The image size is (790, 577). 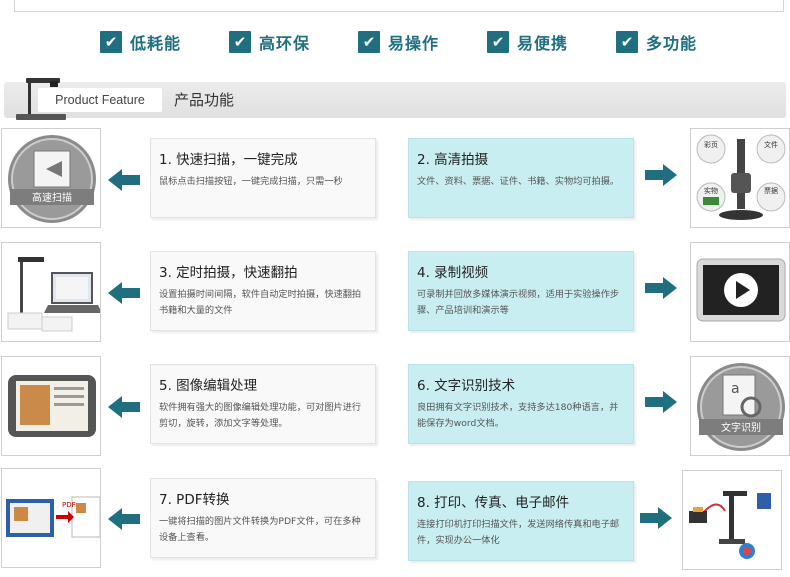 I want to click on pdf-label: PDF, so click(x=69, y=505).